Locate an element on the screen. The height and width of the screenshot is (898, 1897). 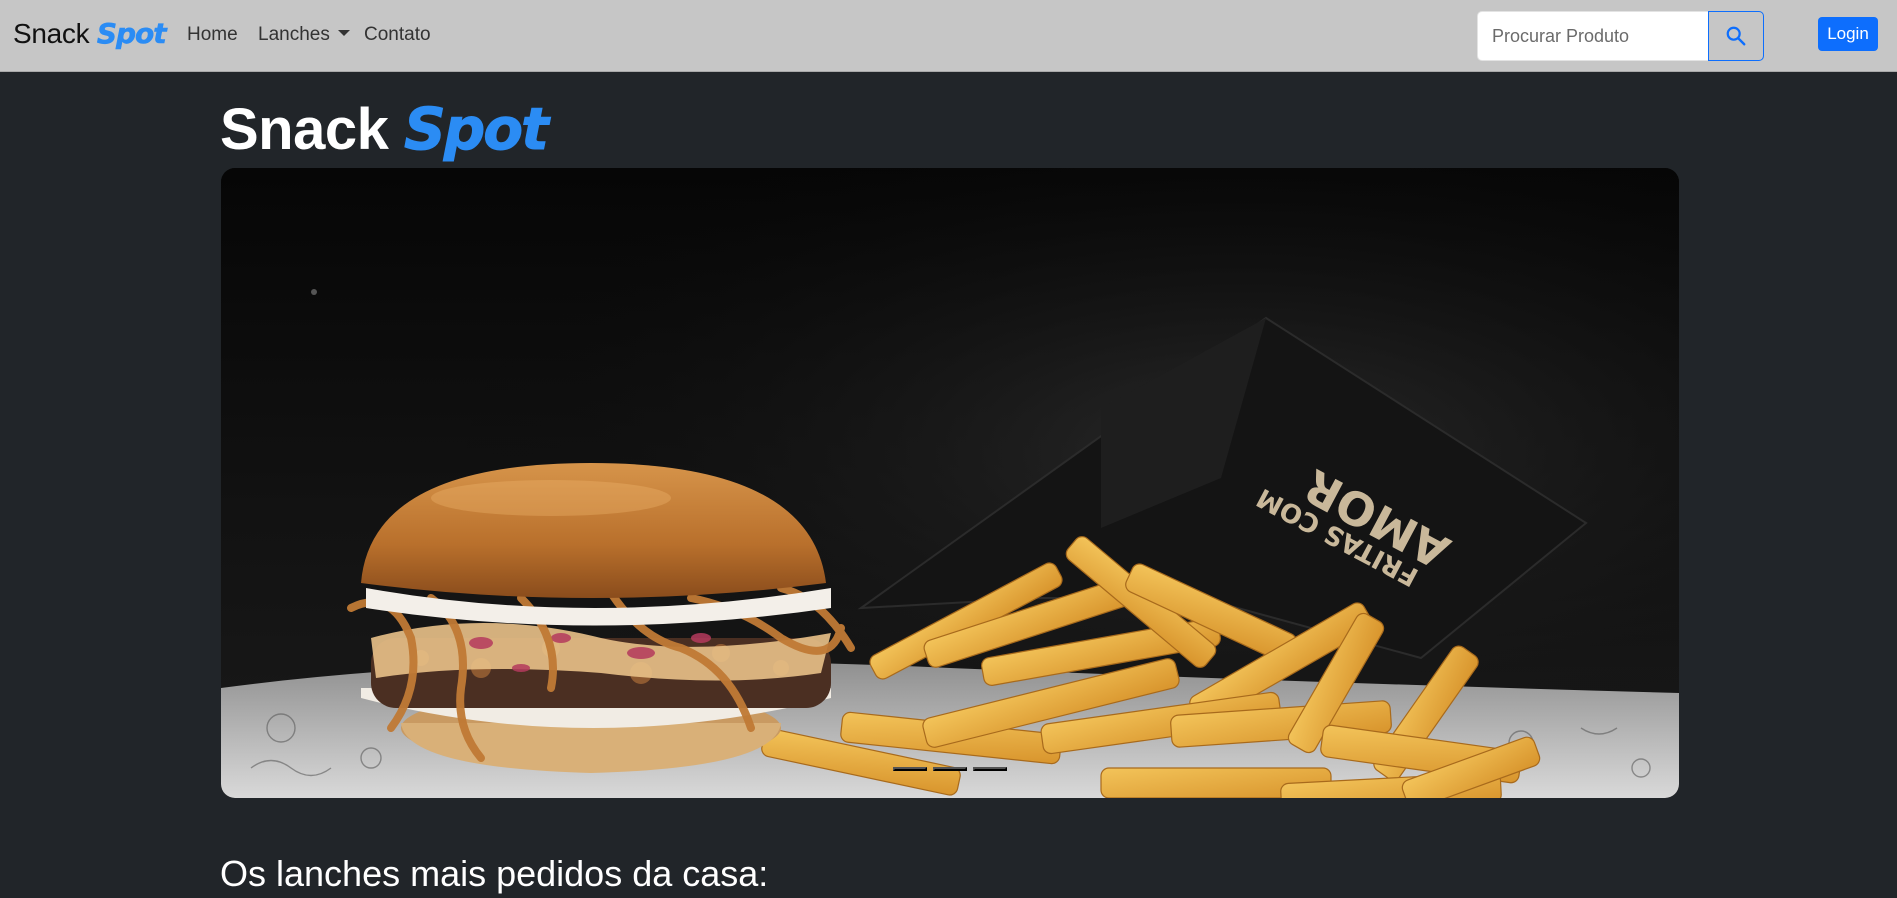
section-heading: Os lanches mais pedidos da casa: is located at coordinates (494, 873).